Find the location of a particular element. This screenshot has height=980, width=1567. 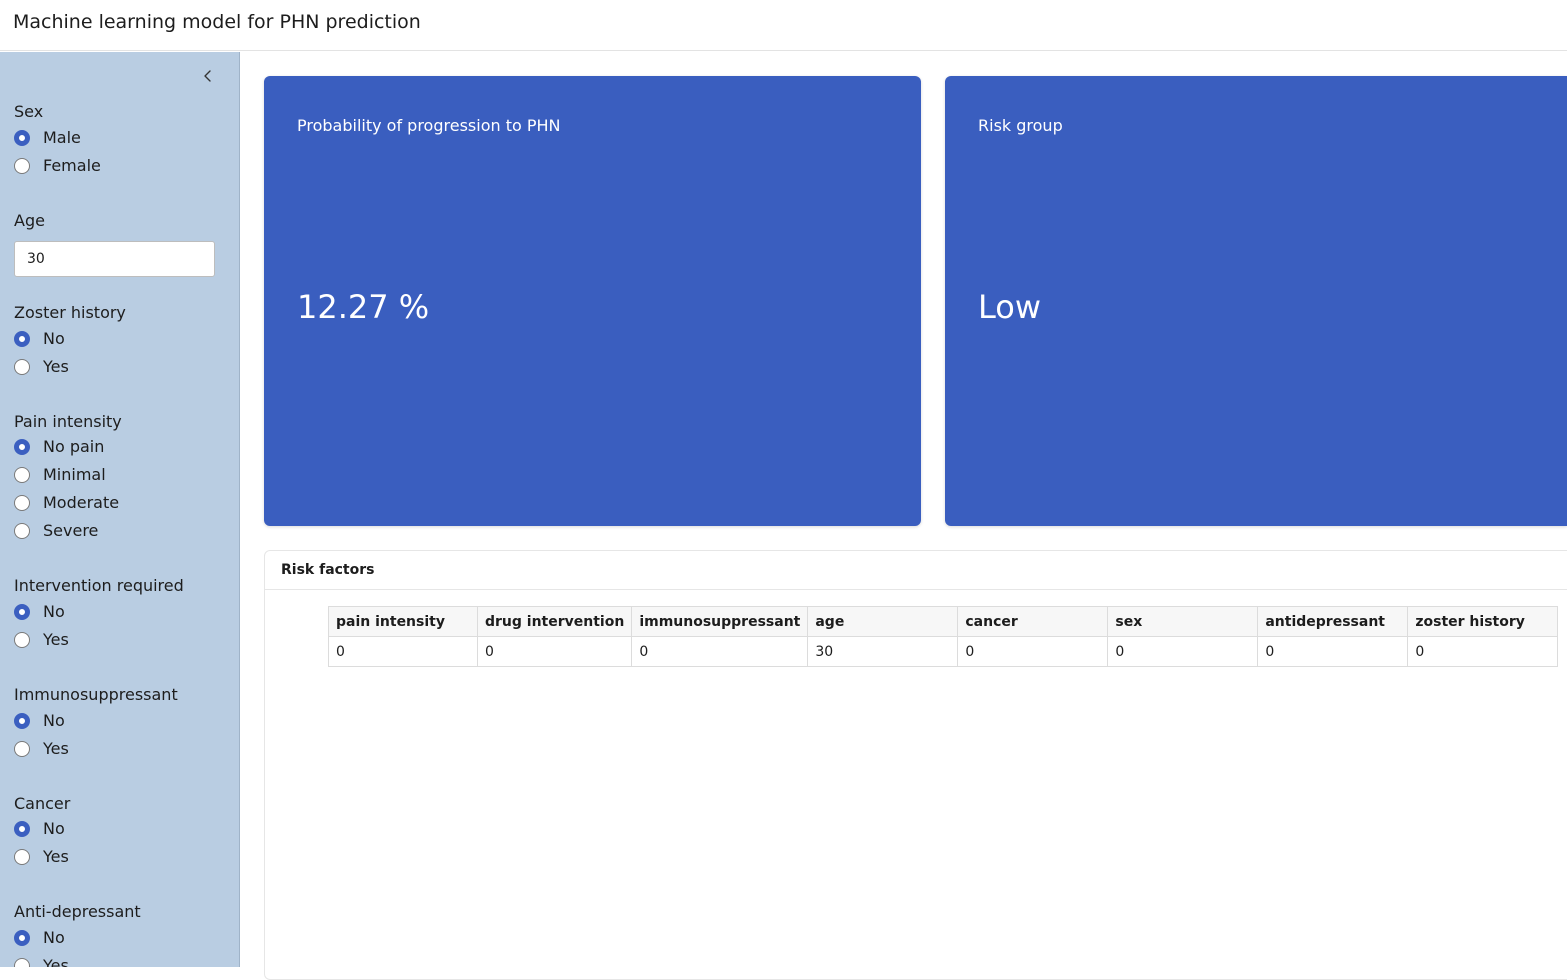

cancer-label: Cancer is located at coordinates (42, 803).